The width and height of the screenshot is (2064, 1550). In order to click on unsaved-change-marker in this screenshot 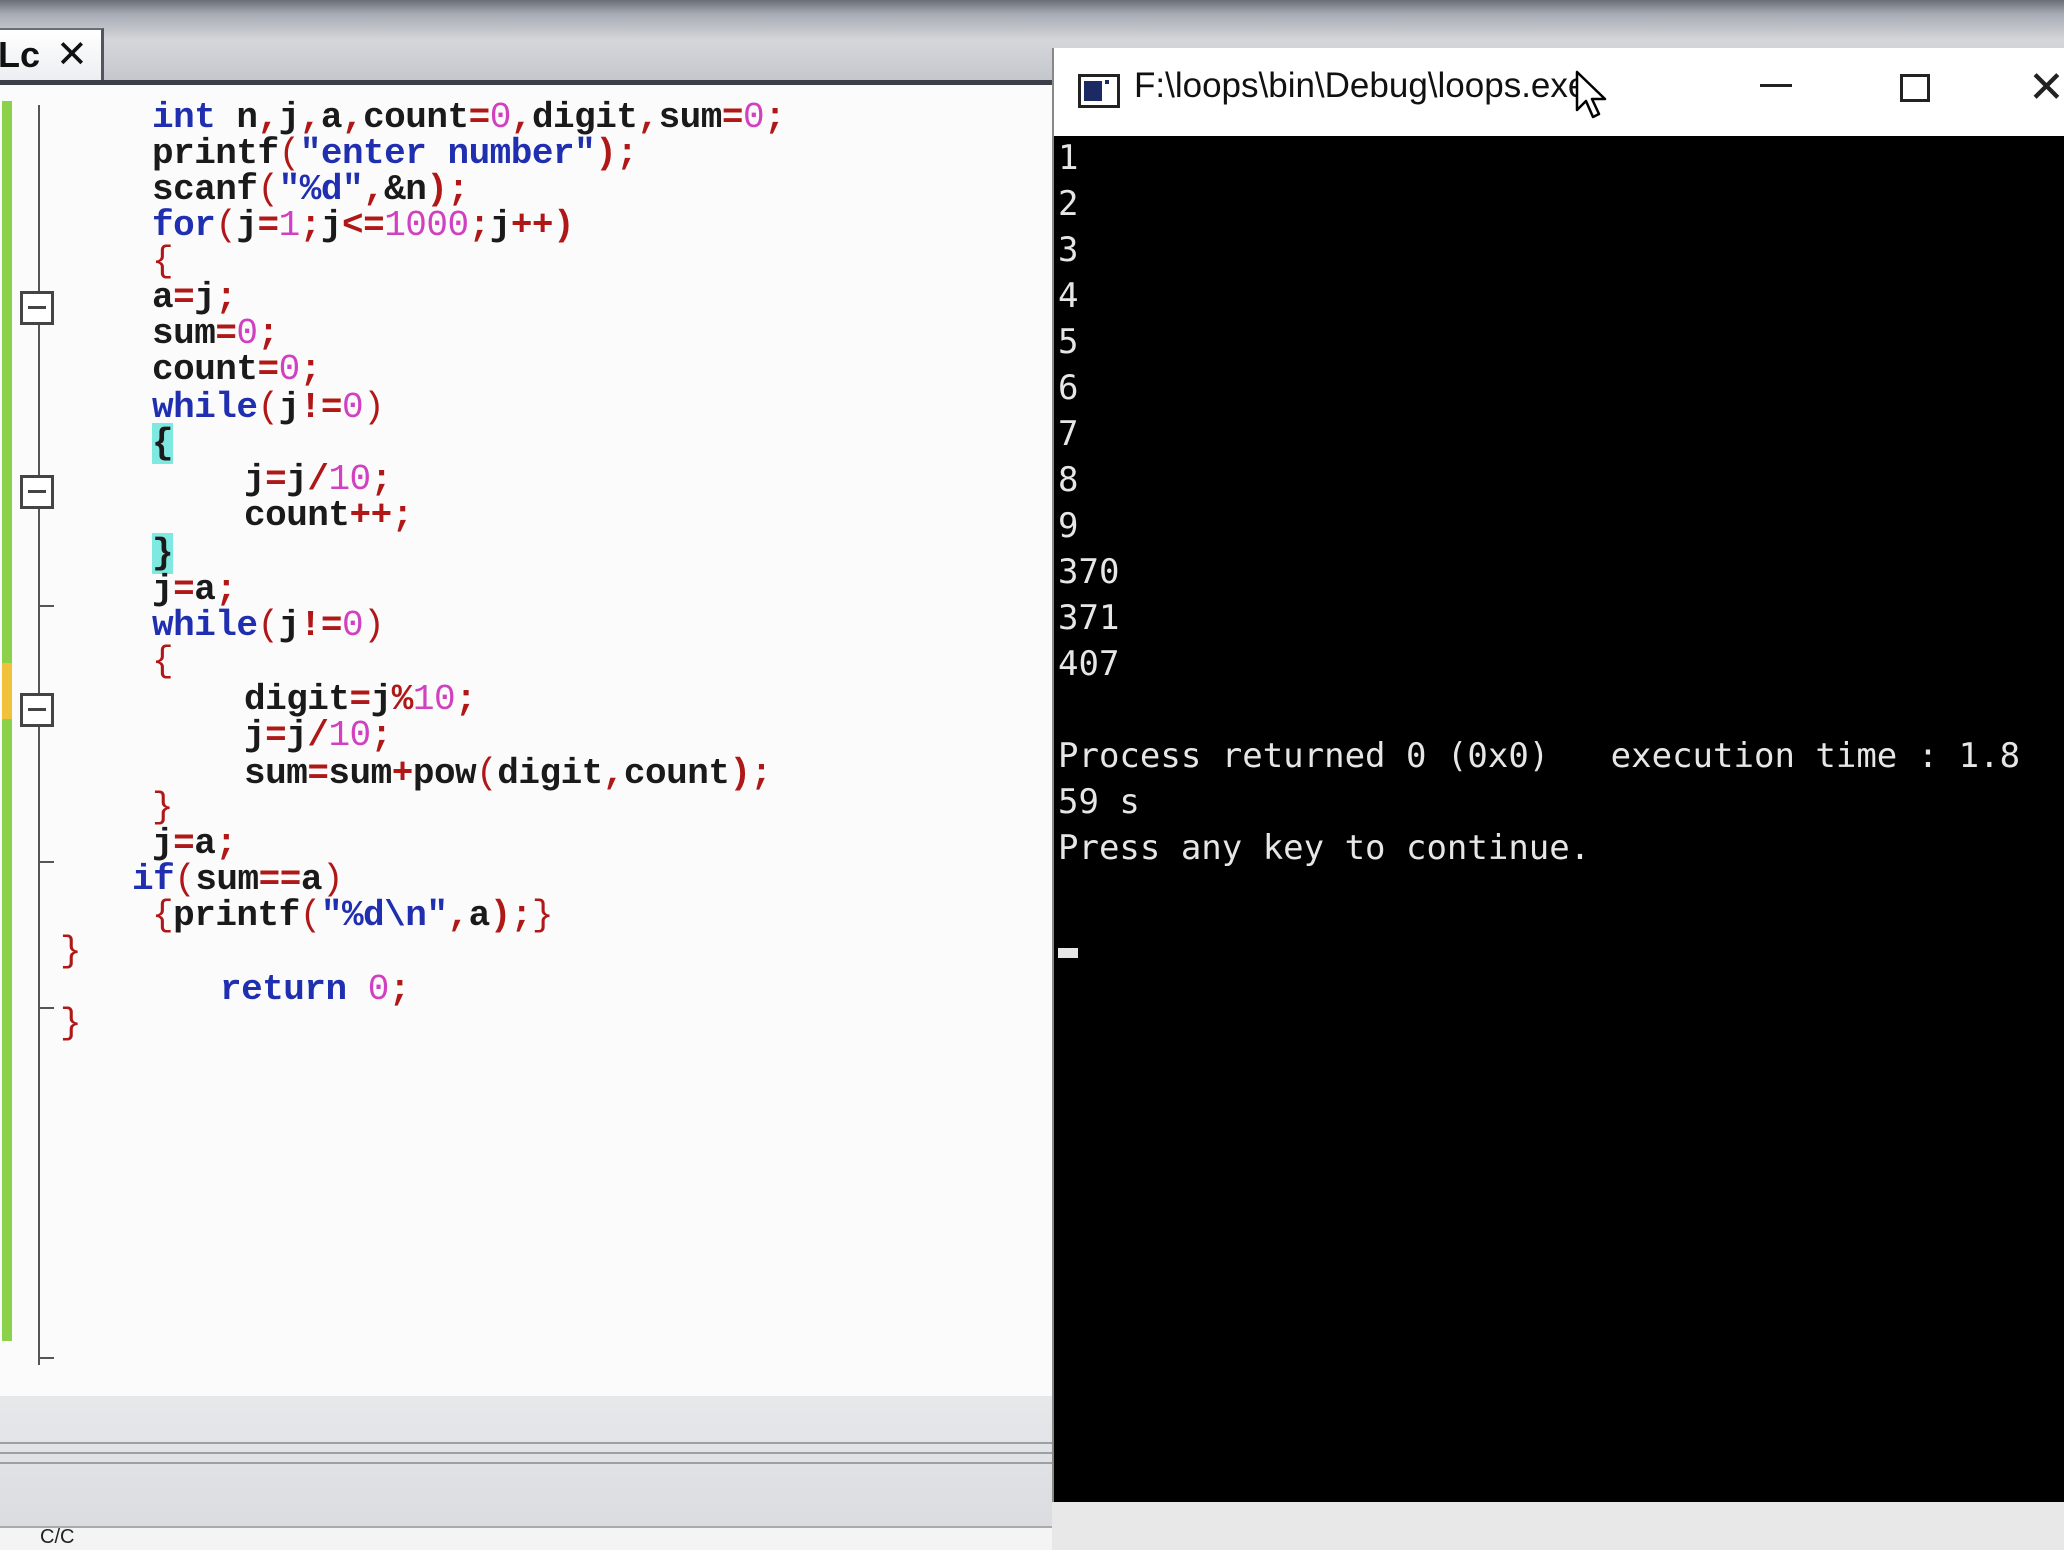, I will do `click(7, 691)`.